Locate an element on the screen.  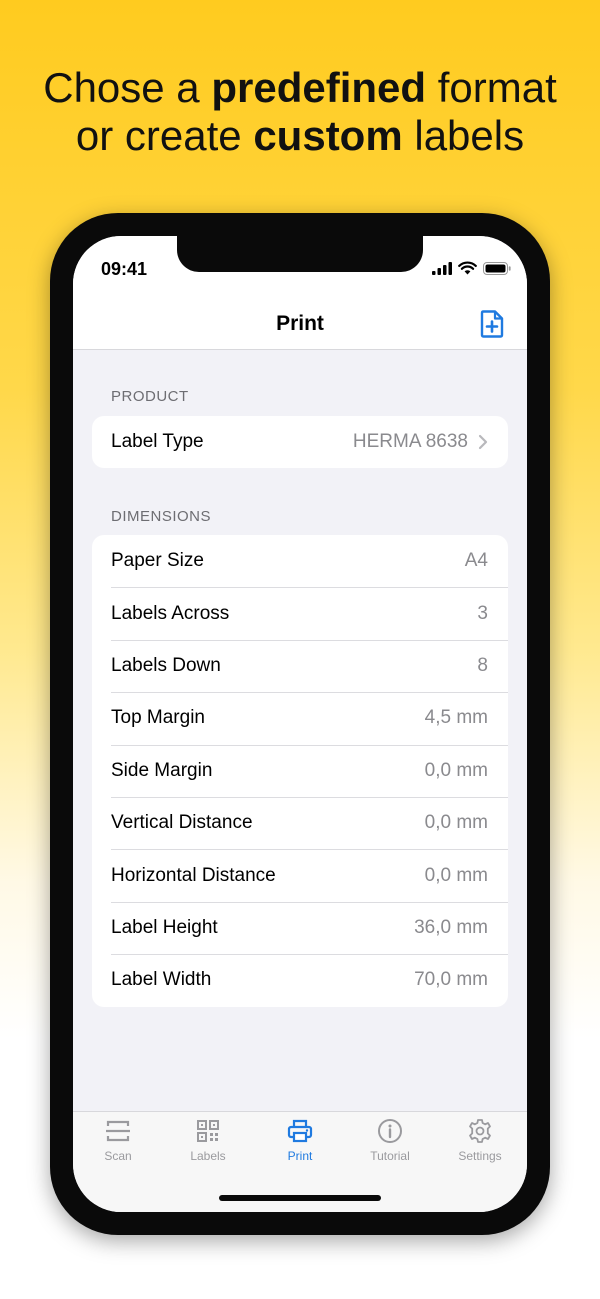
dimension-row-label-width: Label Width 70,0 mm is located at coordinates (300, 980).